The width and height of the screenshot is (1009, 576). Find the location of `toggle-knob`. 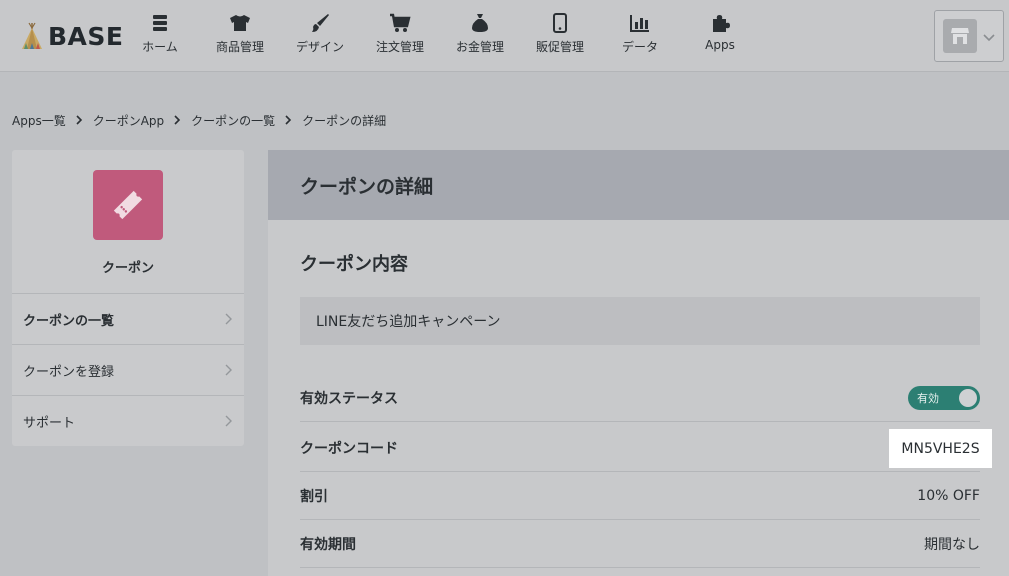

toggle-knob is located at coordinates (968, 397).